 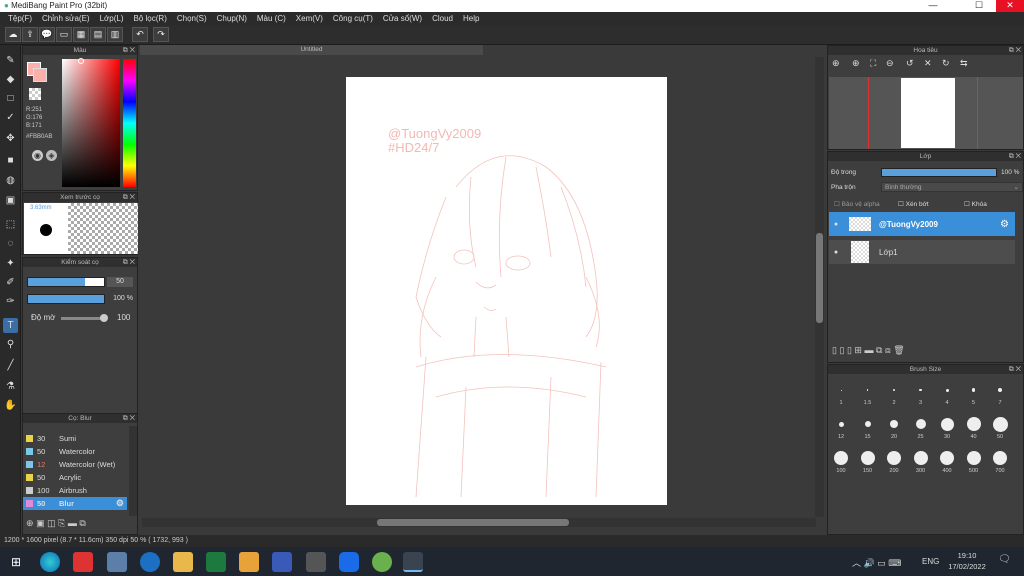 I want to click on canvas-horizontal-scrollbar, so click(x=479, y=522).